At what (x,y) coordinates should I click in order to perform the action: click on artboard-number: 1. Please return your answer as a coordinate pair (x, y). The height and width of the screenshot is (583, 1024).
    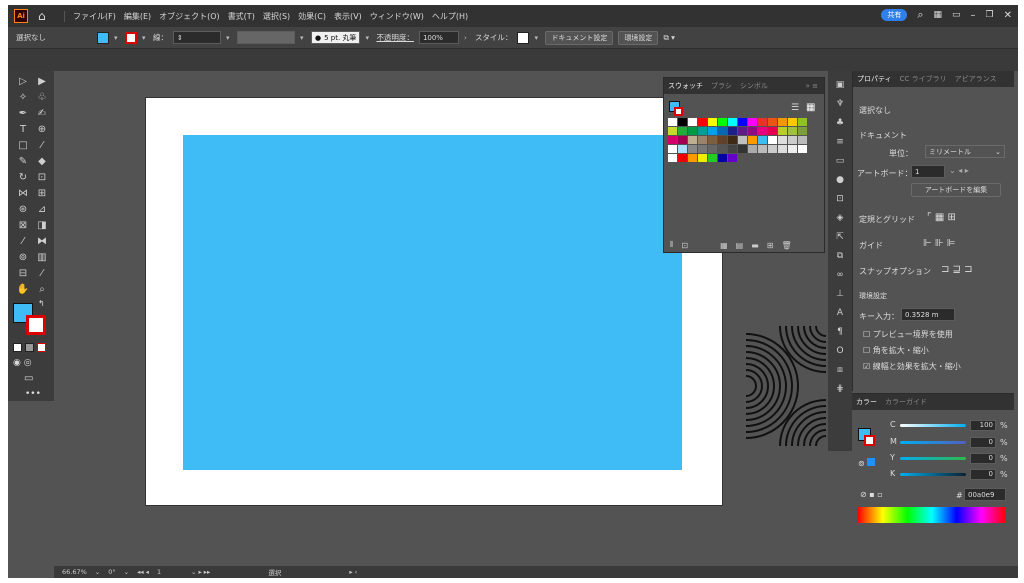
    Looking at the image, I should click on (170, 572).